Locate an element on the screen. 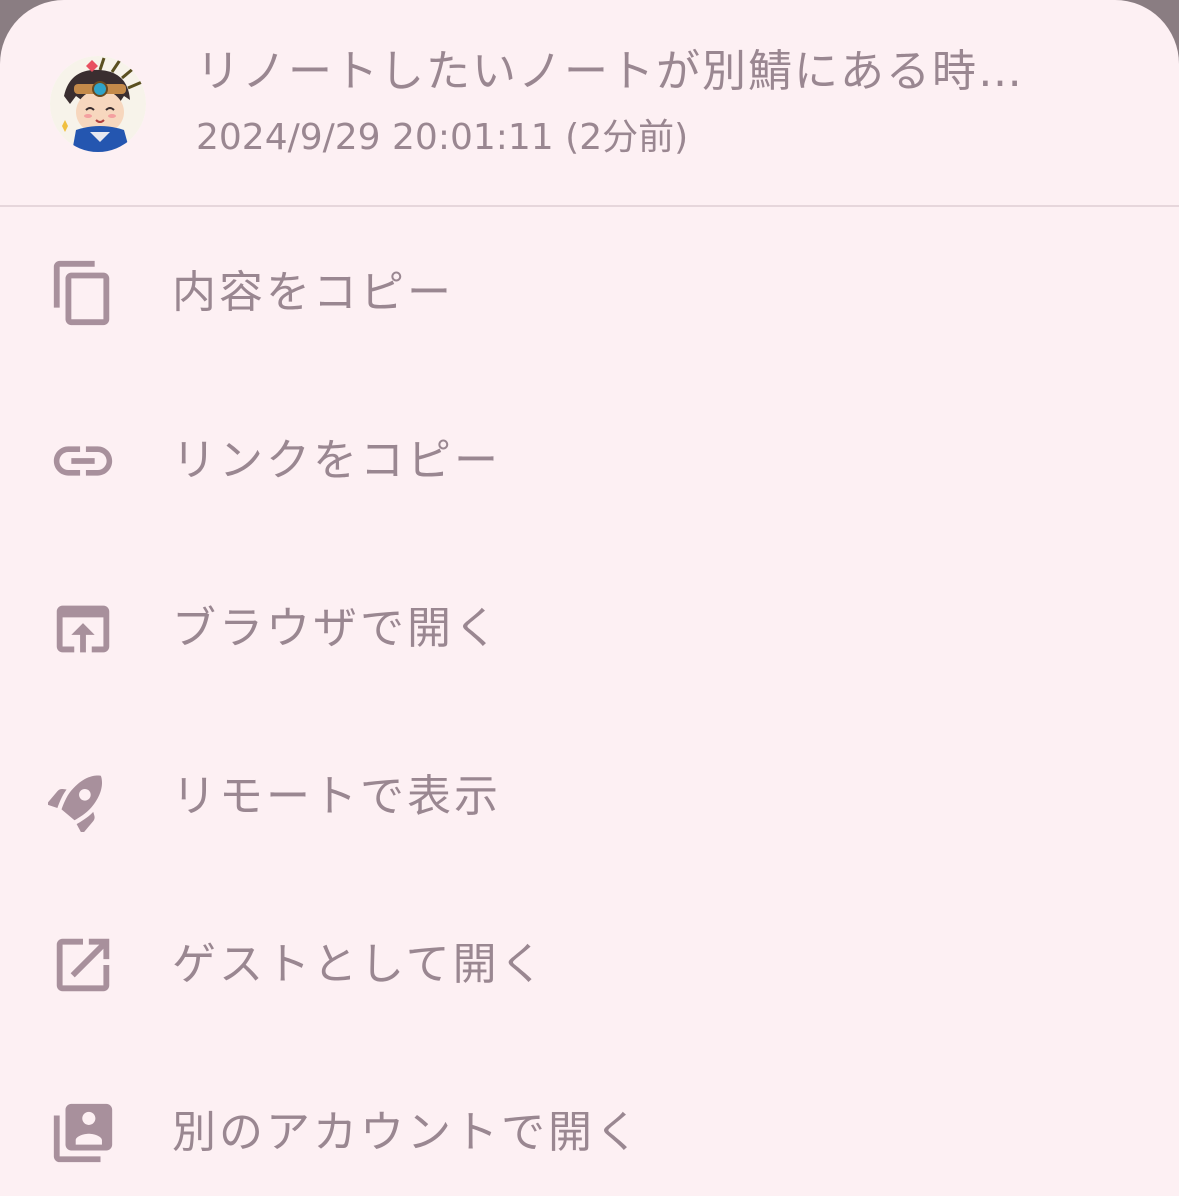 The height and width of the screenshot is (1196, 1179). link-icon is located at coordinates (83, 461).